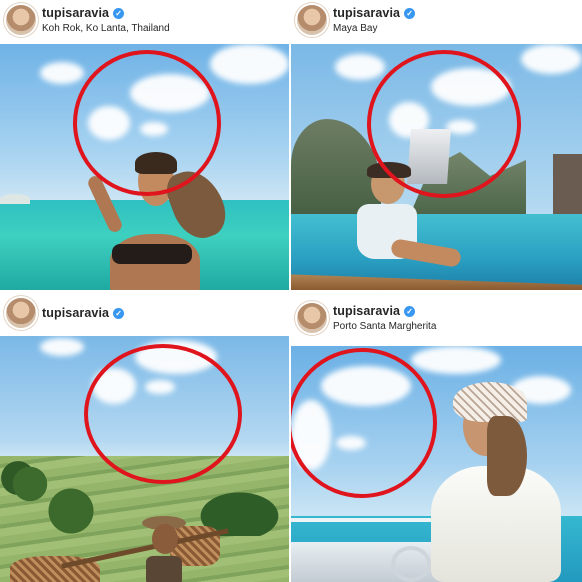 This screenshot has height=582, width=582. Describe the element at coordinates (15, 199) in the screenshot. I see `distant-island` at that location.